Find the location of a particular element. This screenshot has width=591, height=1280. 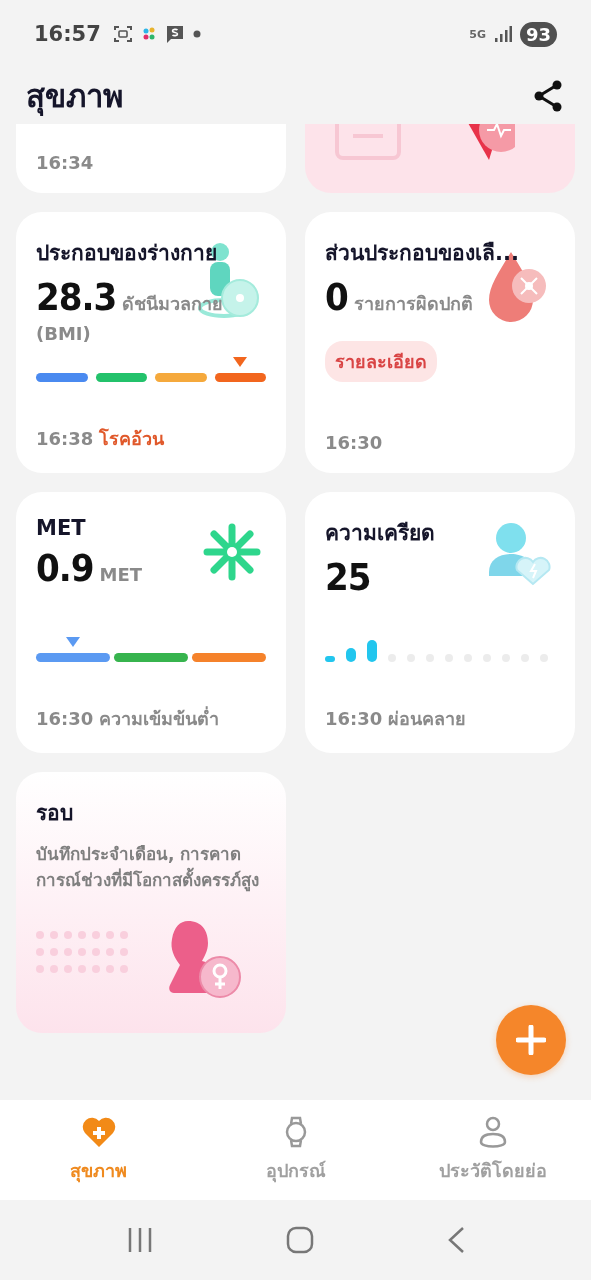

battery-indicator: 93 is located at coordinates (538, 34).